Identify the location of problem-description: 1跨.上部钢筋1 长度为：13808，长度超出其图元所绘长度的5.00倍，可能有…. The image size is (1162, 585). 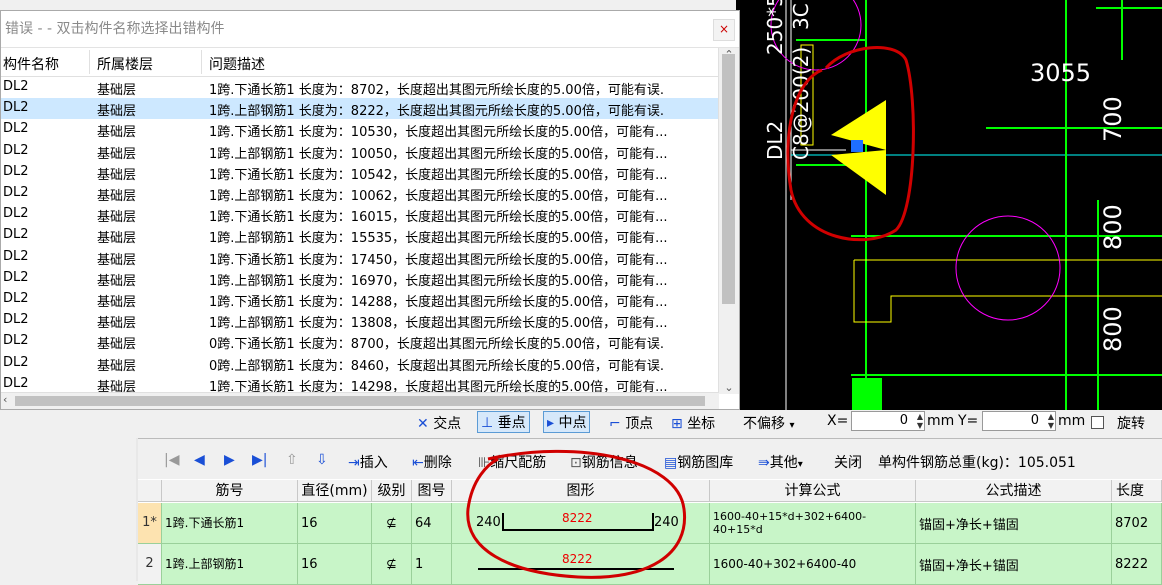
(438, 324).